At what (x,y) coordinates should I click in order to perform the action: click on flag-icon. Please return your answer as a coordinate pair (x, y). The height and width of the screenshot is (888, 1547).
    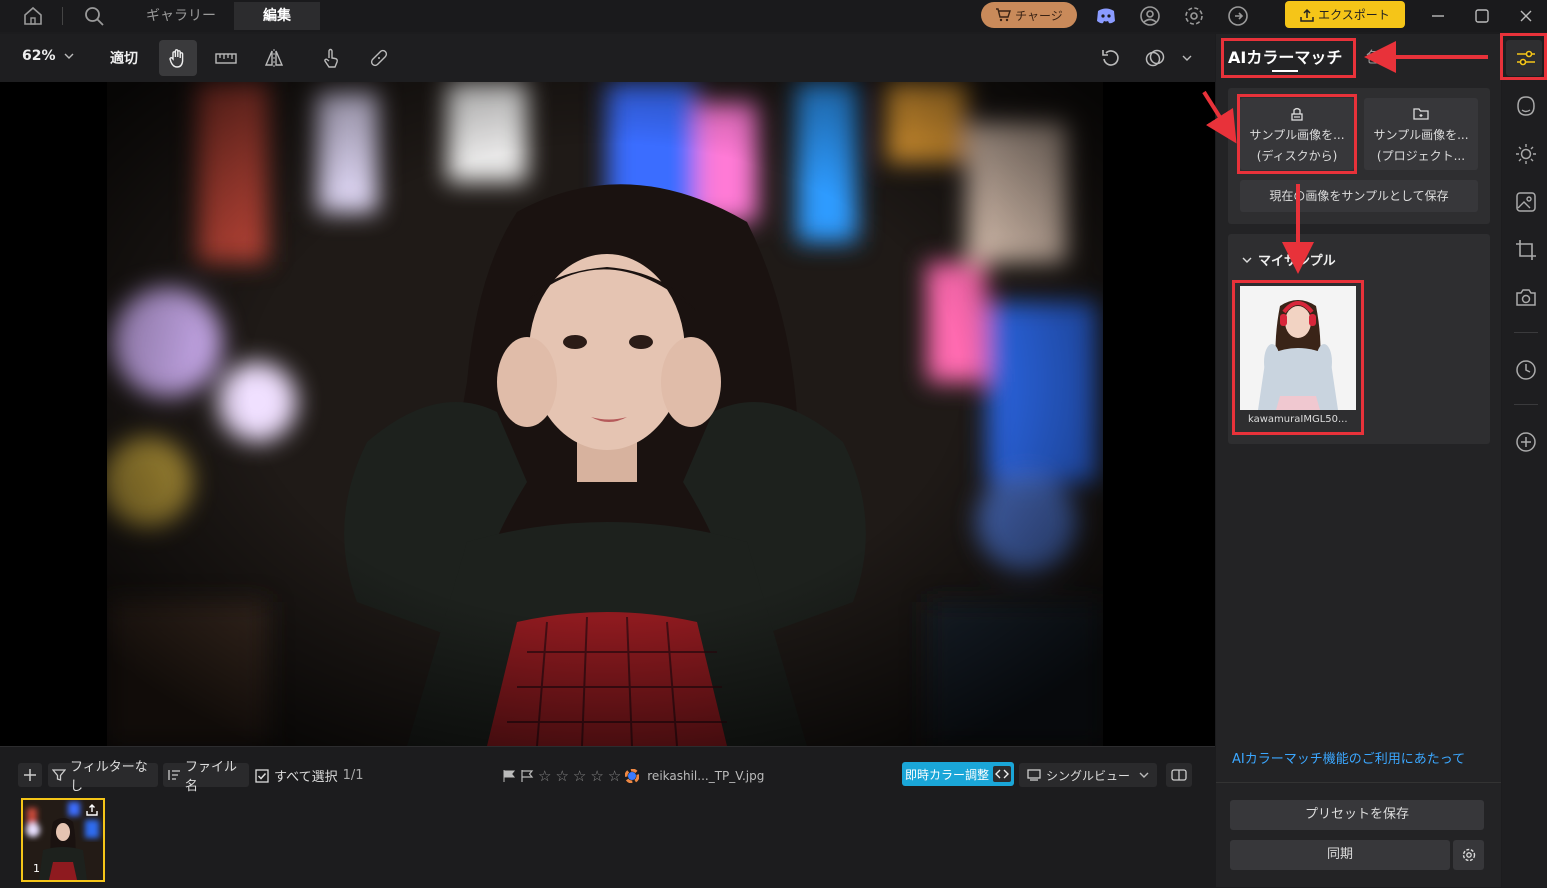
    Looking at the image, I should click on (509, 776).